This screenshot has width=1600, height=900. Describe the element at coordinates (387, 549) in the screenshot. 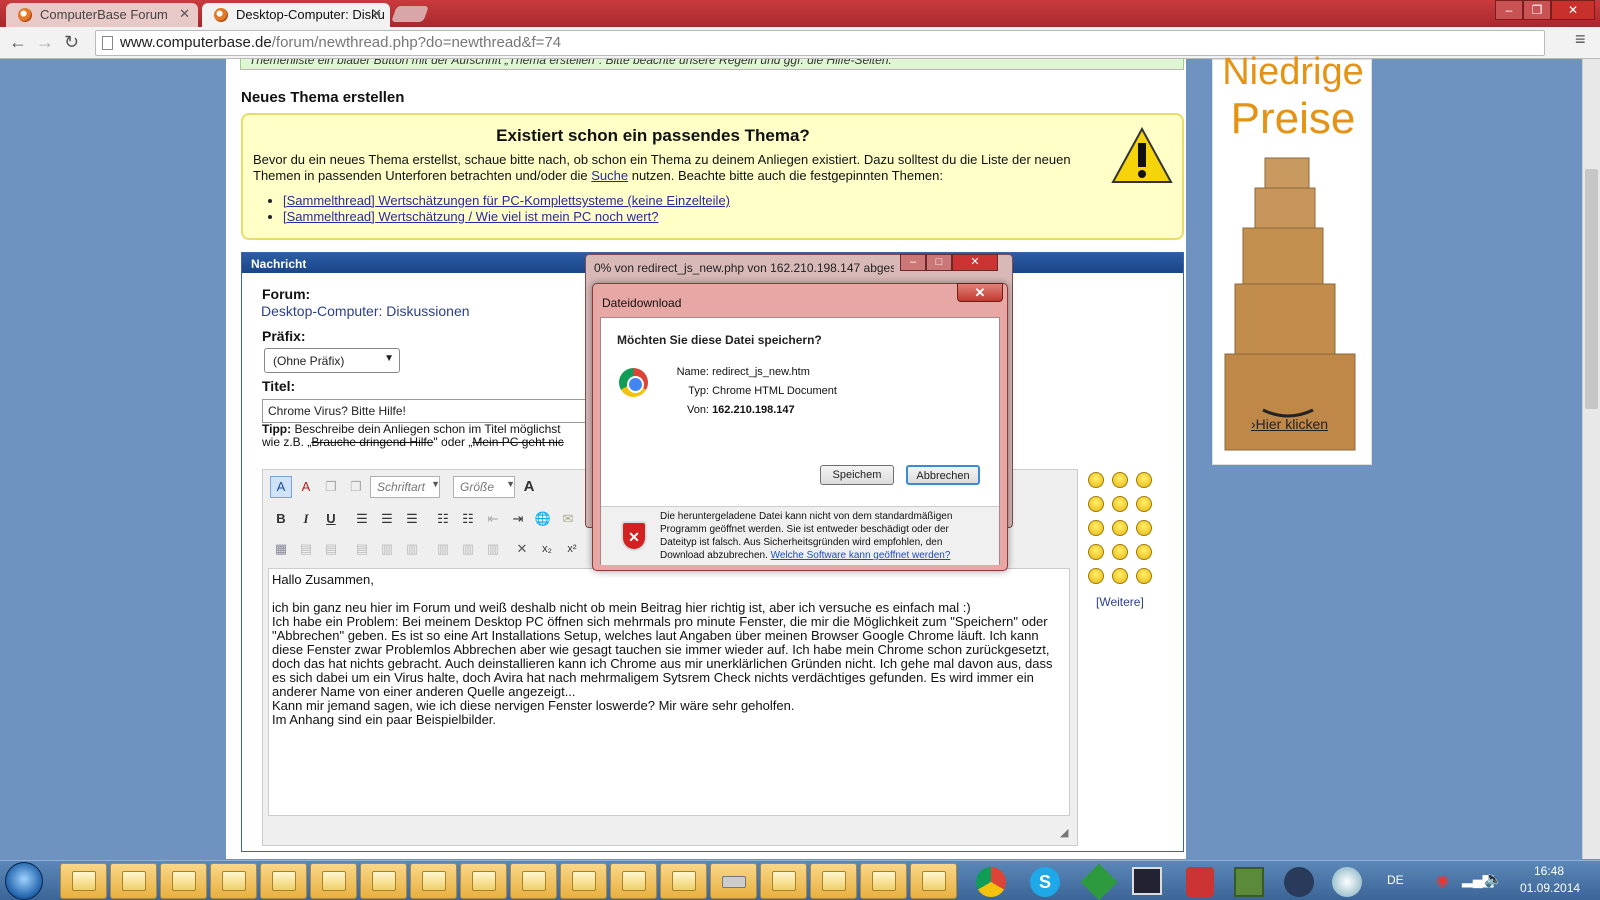

I see `insert-col-icon: ▥` at that location.